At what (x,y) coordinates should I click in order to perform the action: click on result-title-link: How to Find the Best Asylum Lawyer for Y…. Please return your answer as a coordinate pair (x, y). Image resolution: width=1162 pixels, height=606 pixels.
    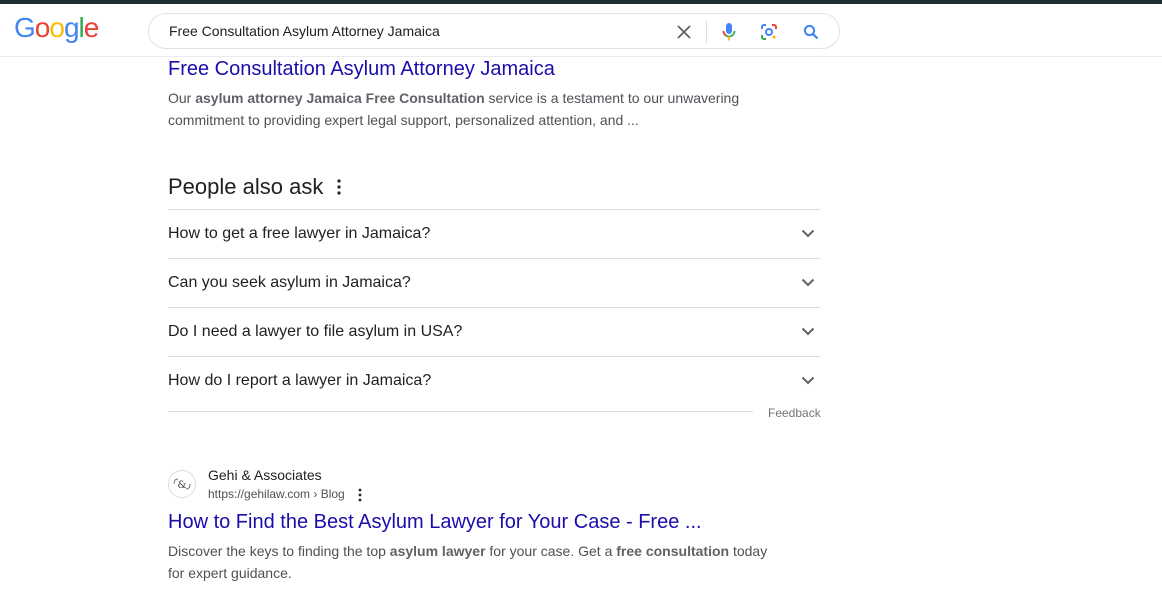
    Looking at the image, I should click on (478, 522).